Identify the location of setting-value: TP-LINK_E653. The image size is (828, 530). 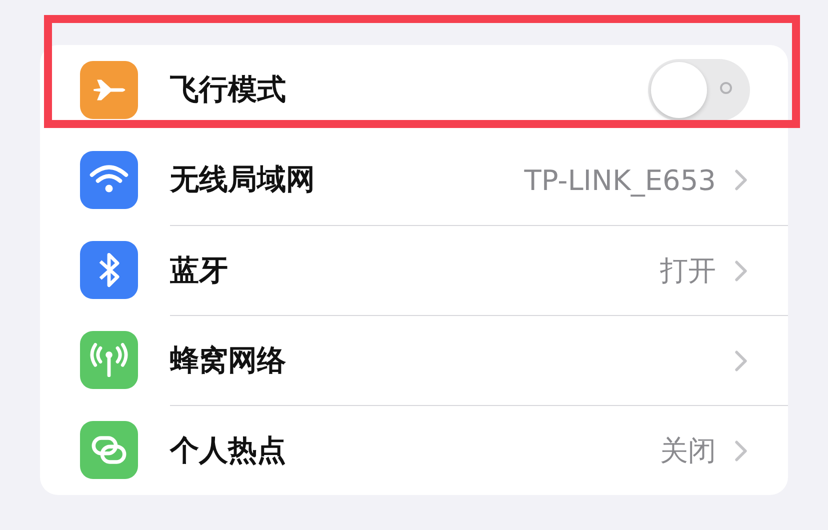
(620, 180).